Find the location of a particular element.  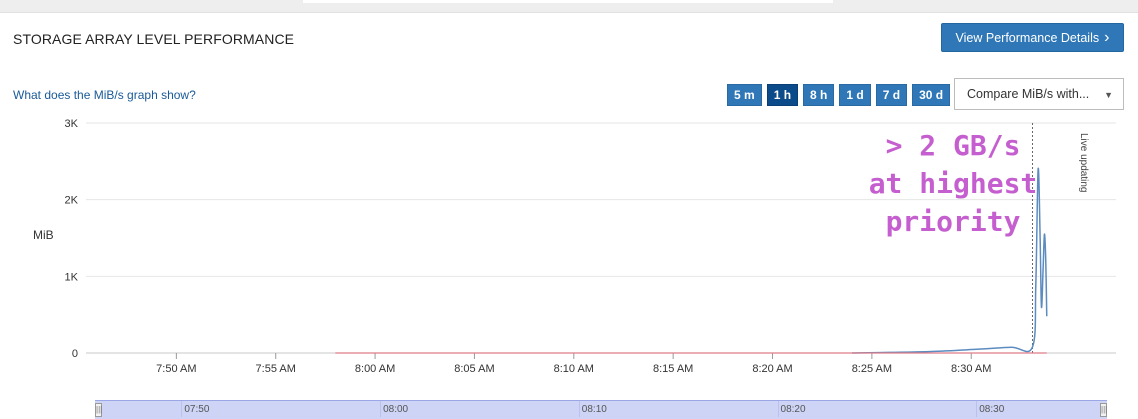

x-tick-label: 8:10 AM is located at coordinates (574, 369).